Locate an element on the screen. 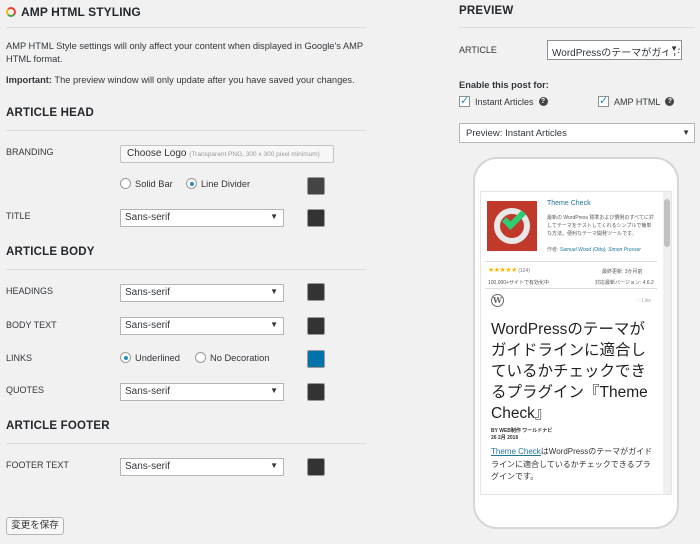 This screenshot has width=700, height=544. checkbox-amp-html: AMP HTML ? is located at coordinates (636, 100).